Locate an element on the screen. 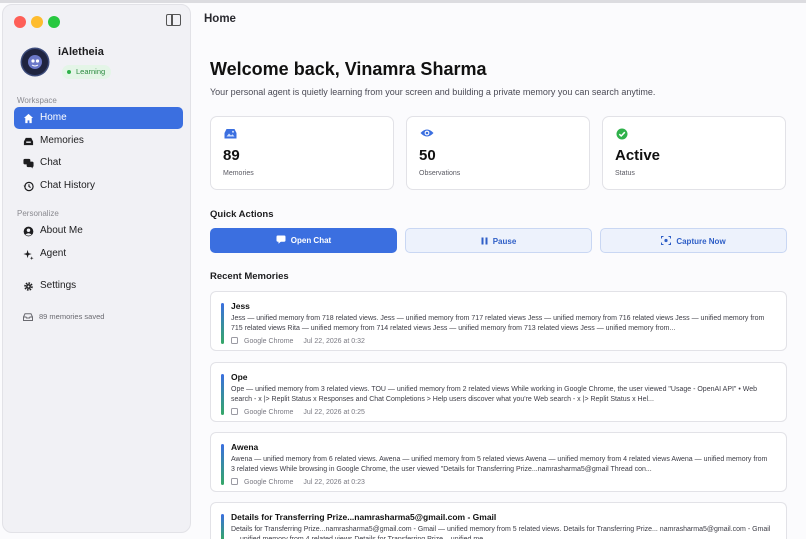  checkmark-circle-icon is located at coordinates (622, 134).